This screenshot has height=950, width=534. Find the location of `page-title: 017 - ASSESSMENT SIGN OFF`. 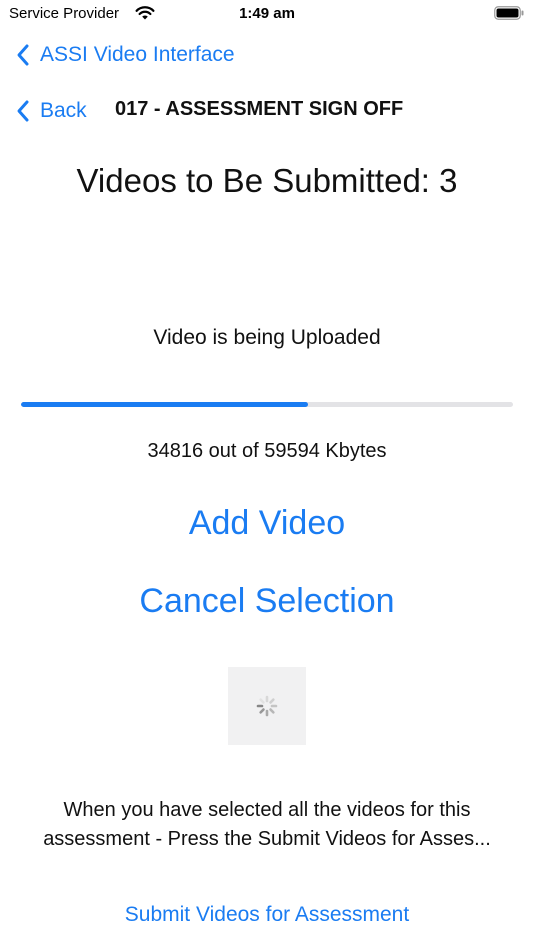

page-title: 017 - ASSESSMENT SIGN OFF is located at coordinates (259, 109).